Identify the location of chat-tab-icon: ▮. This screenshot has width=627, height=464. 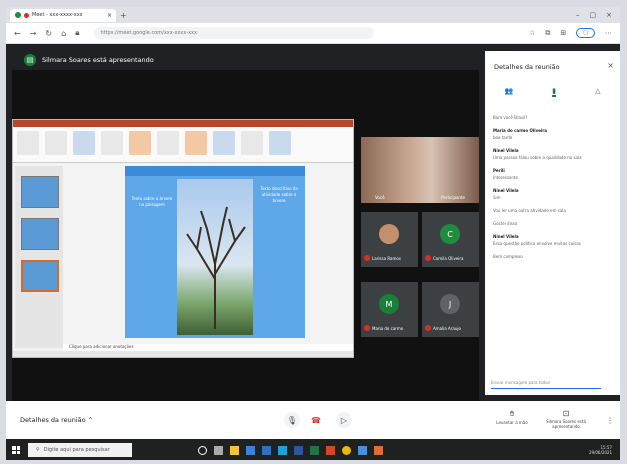
(554, 92).